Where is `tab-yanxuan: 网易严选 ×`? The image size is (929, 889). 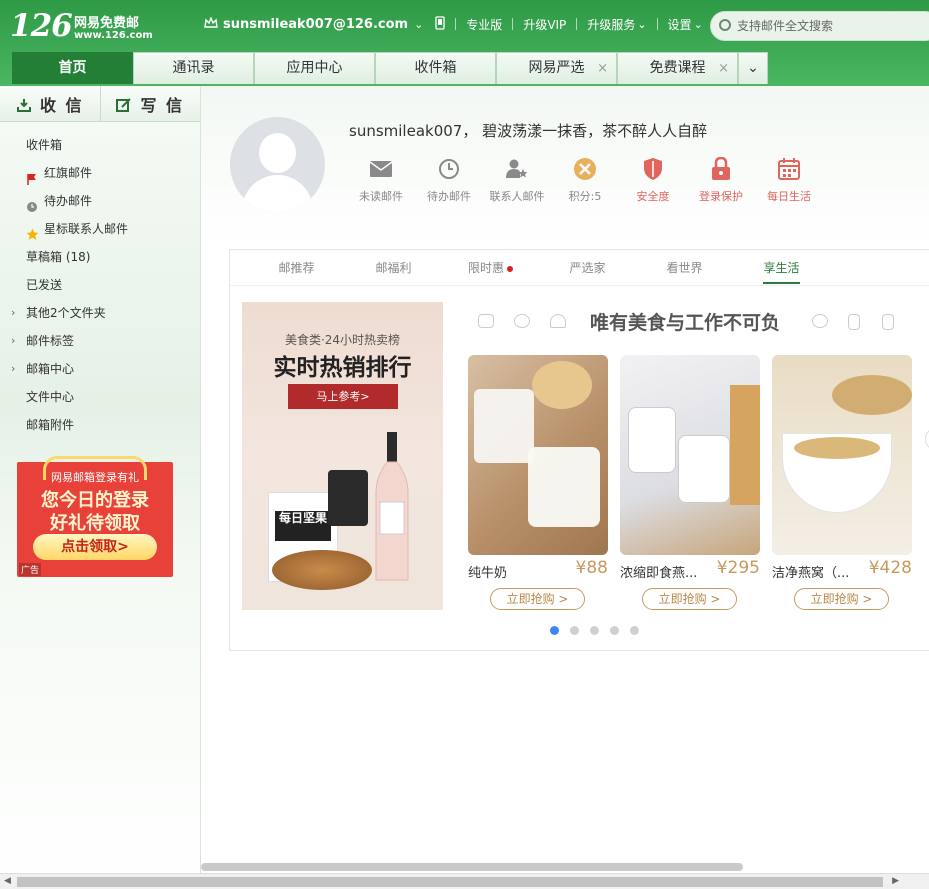
tab-yanxuan: 网易严选 × is located at coordinates (556, 68).